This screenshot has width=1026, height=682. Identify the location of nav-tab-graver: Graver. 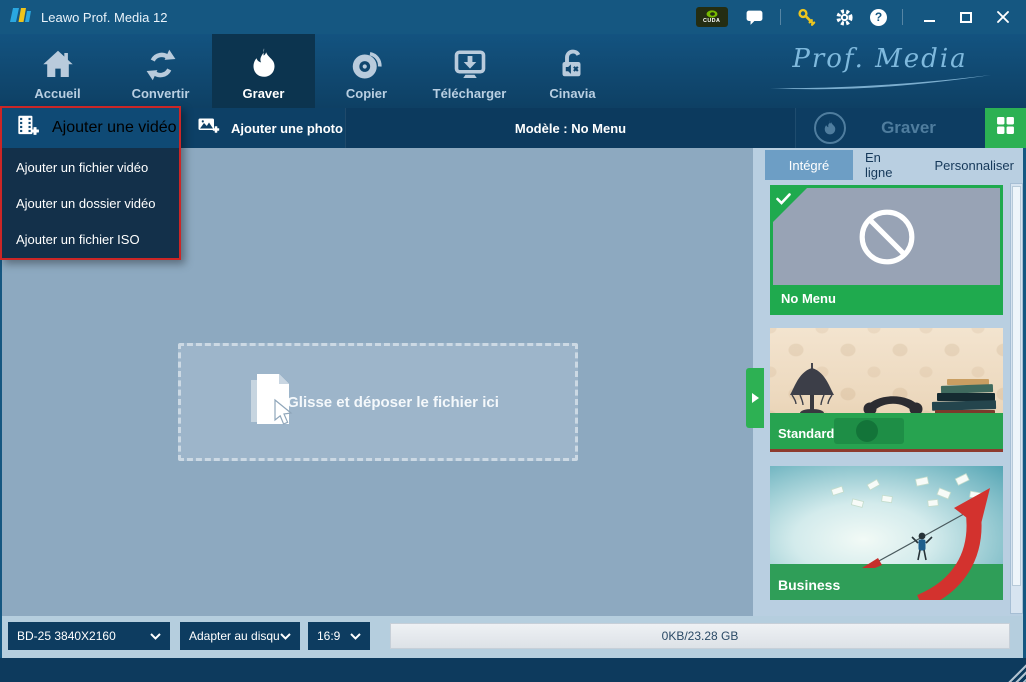
(263, 71).